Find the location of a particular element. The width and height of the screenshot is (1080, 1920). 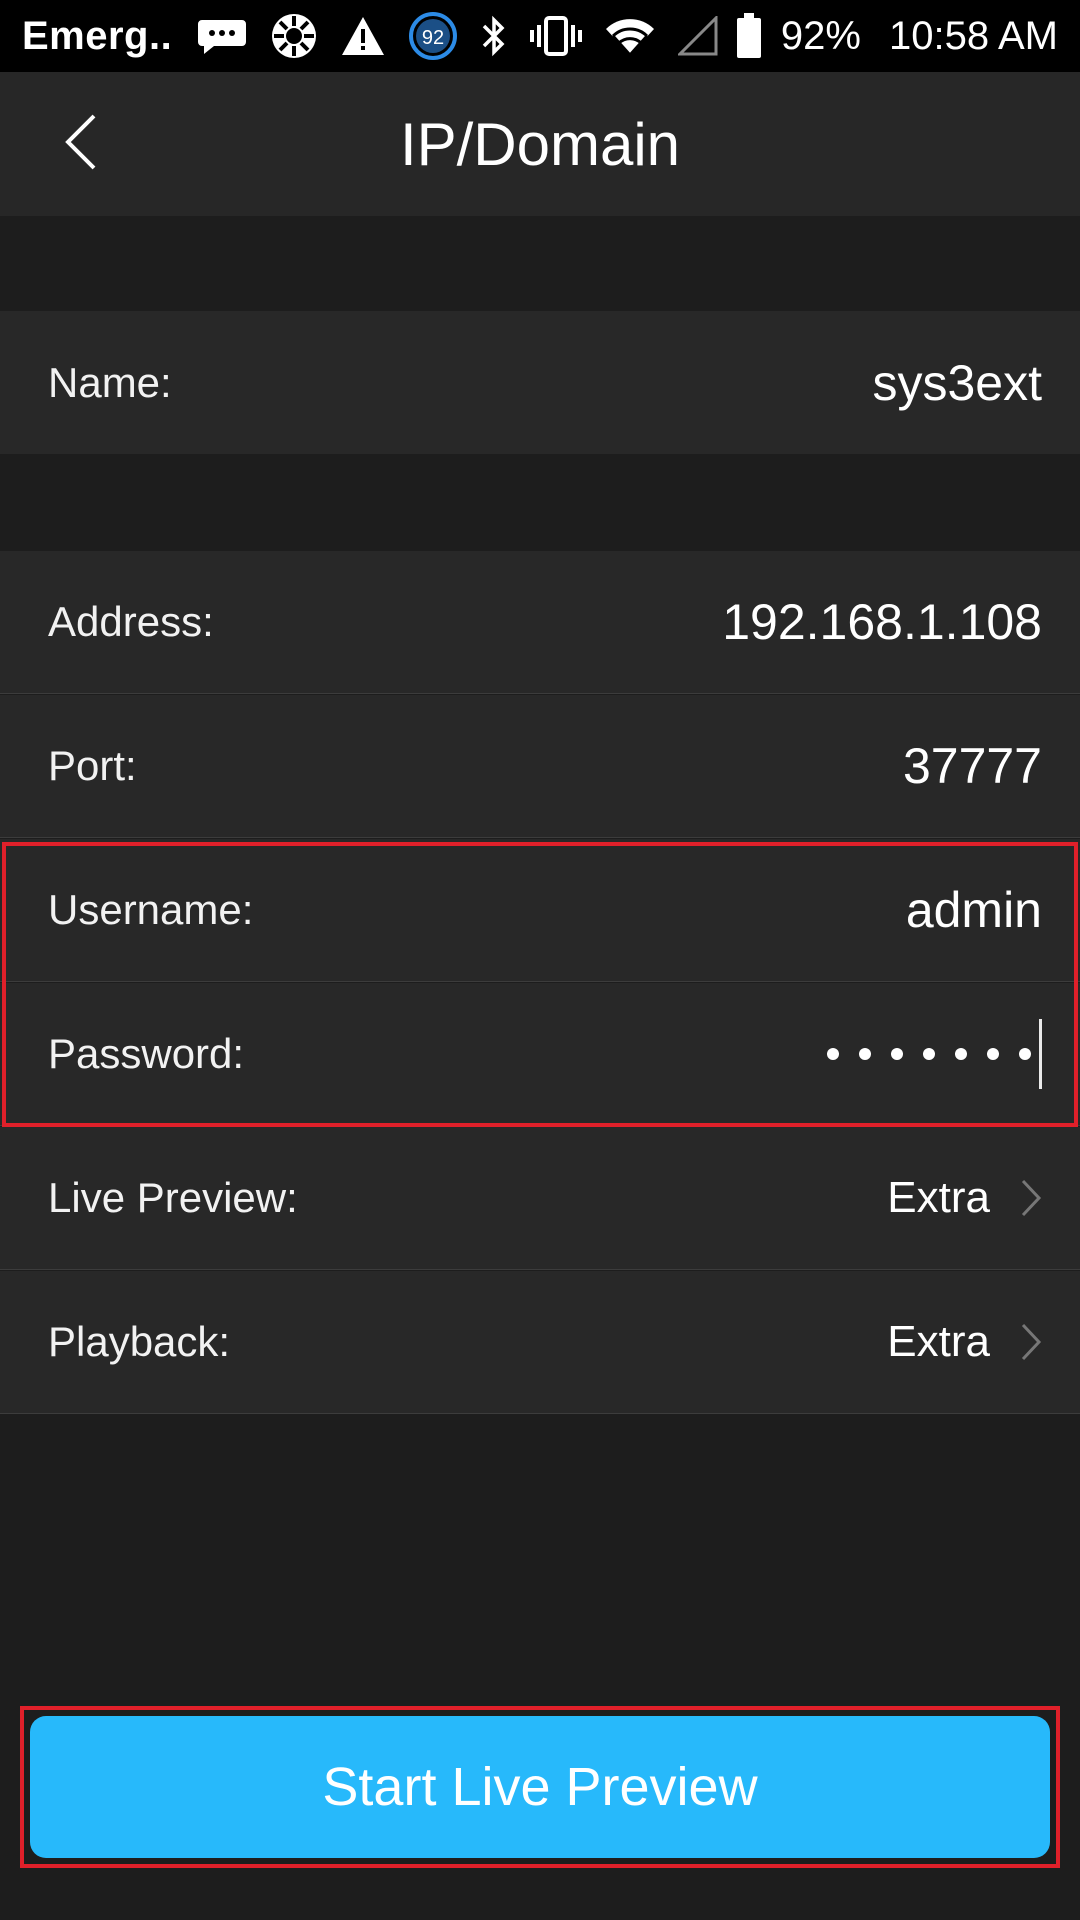

password-field is located at coordinates (930, 1054).